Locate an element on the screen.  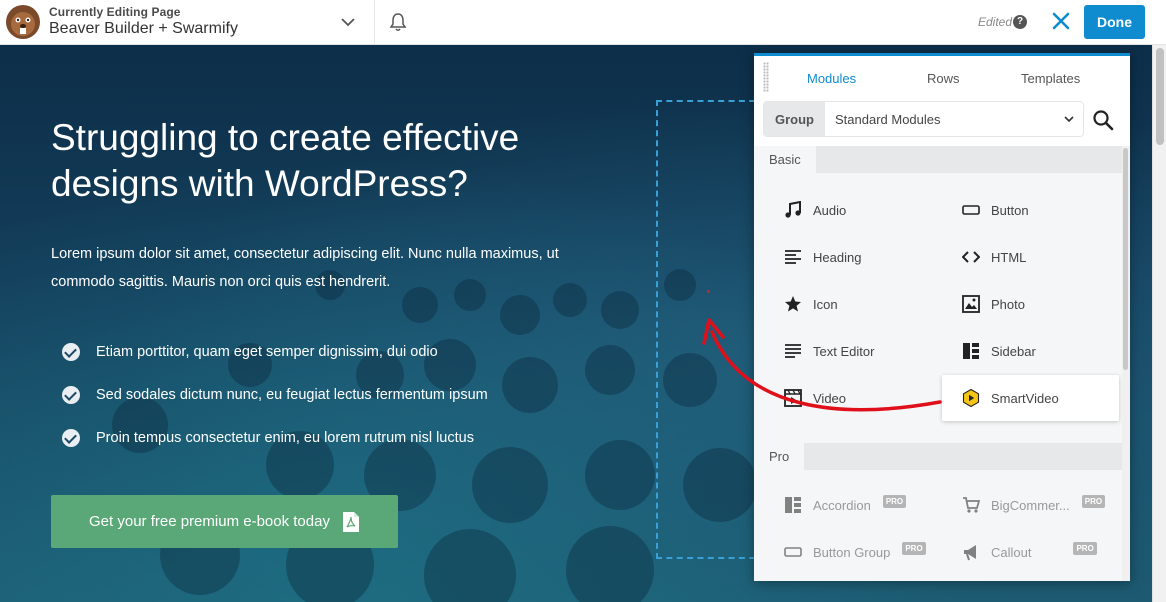
module-audio: Audio is located at coordinates (842, 210).